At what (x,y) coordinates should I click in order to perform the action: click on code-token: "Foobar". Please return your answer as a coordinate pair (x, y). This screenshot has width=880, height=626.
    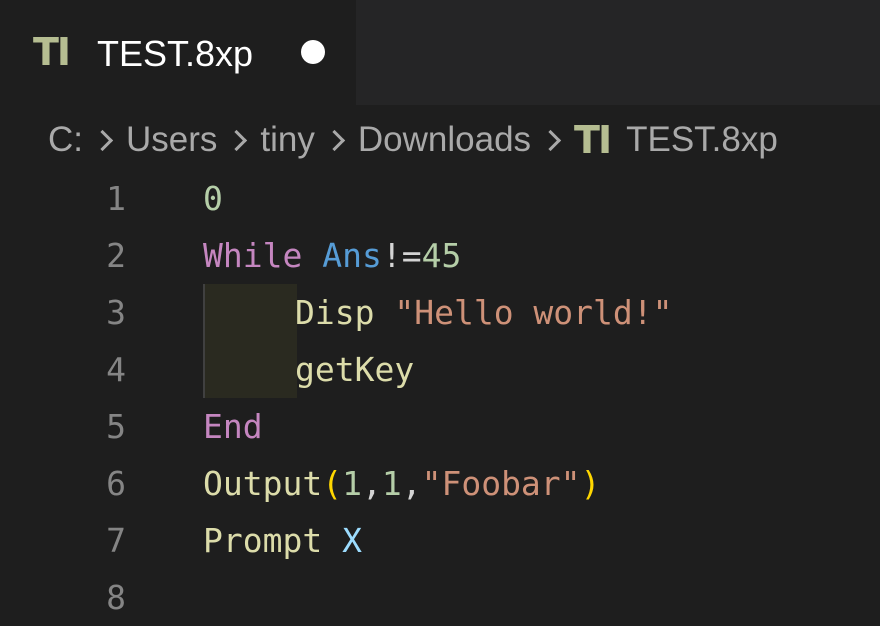
    Looking at the image, I should click on (501, 483).